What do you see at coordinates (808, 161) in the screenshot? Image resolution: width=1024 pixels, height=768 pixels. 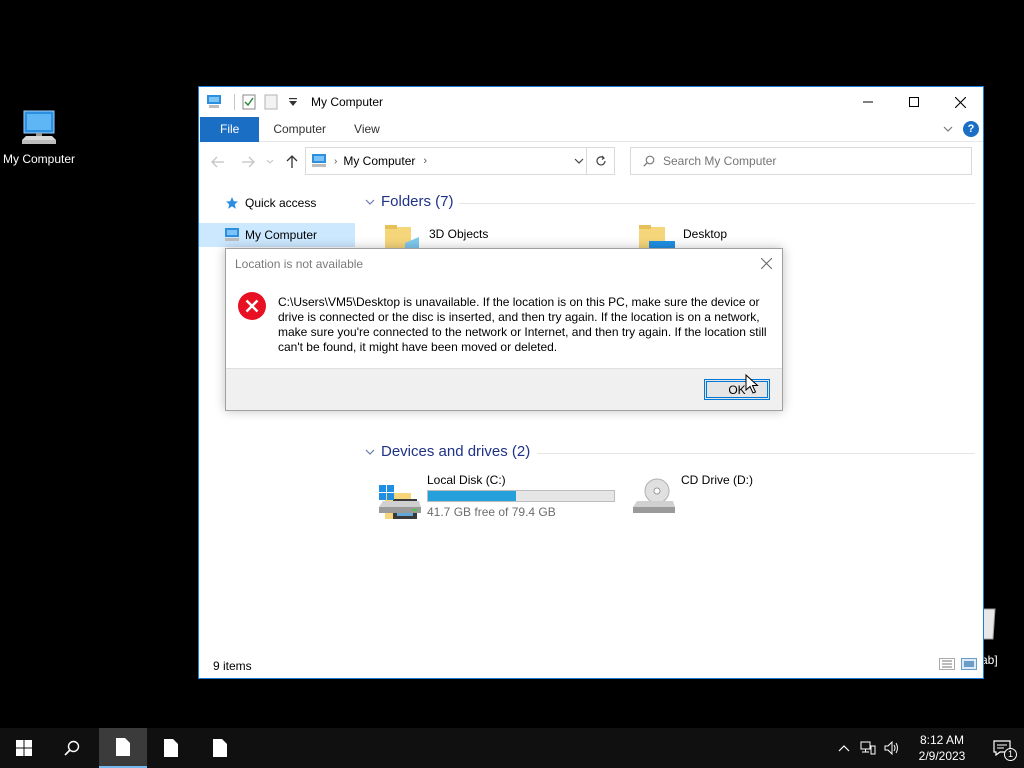 I see `search-input` at bounding box center [808, 161].